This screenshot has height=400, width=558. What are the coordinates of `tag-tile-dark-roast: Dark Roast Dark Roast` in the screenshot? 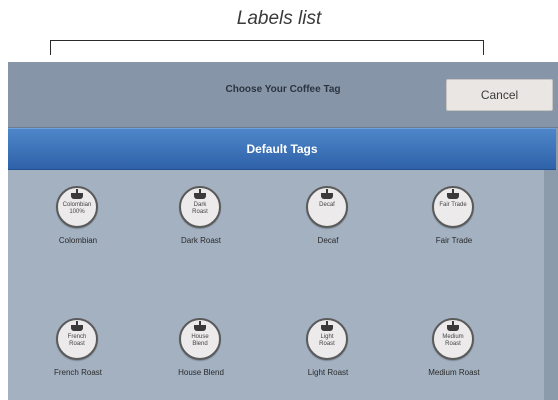 It's located at (201, 226).